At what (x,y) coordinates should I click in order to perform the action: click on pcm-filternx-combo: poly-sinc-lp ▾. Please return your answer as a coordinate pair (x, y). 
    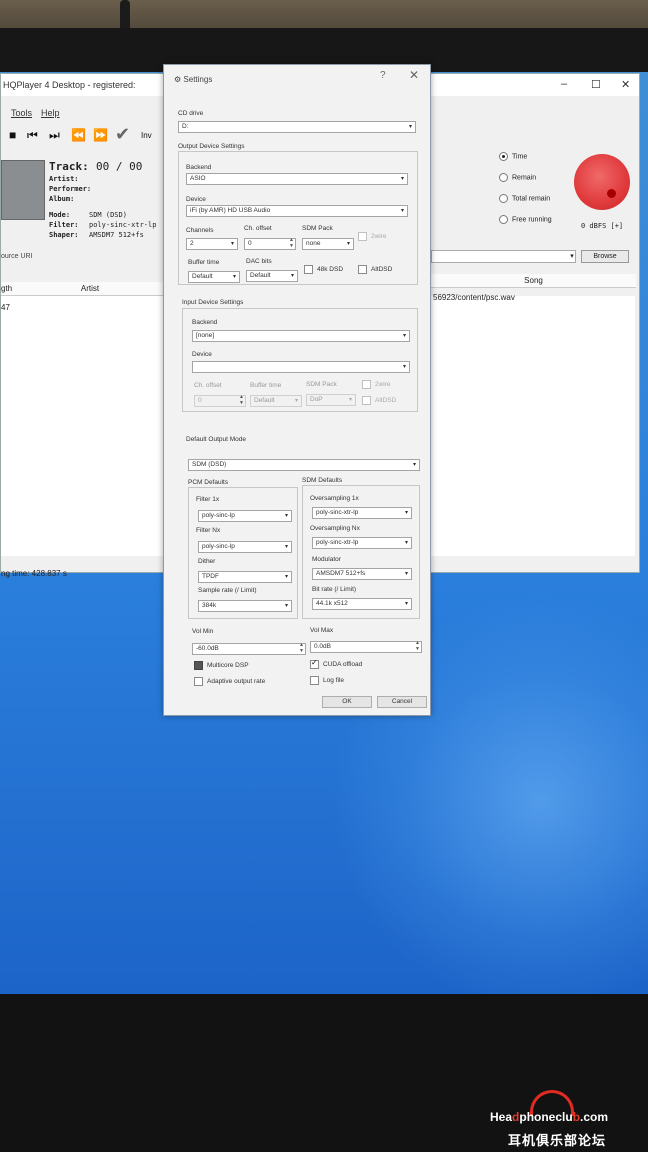
    Looking at the image, I should click on (245, 547).